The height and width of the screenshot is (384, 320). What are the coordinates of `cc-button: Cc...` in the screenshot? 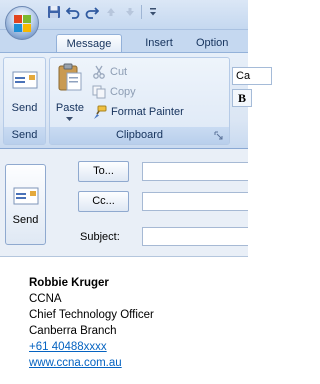 It's located at (103, 201).